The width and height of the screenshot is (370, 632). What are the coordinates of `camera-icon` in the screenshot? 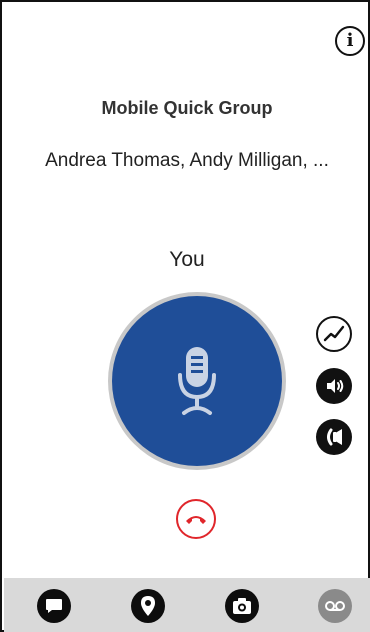 It's located at (242, 606).